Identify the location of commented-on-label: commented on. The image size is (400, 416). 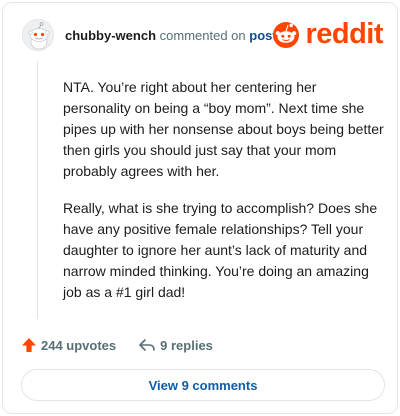
(202, 35).